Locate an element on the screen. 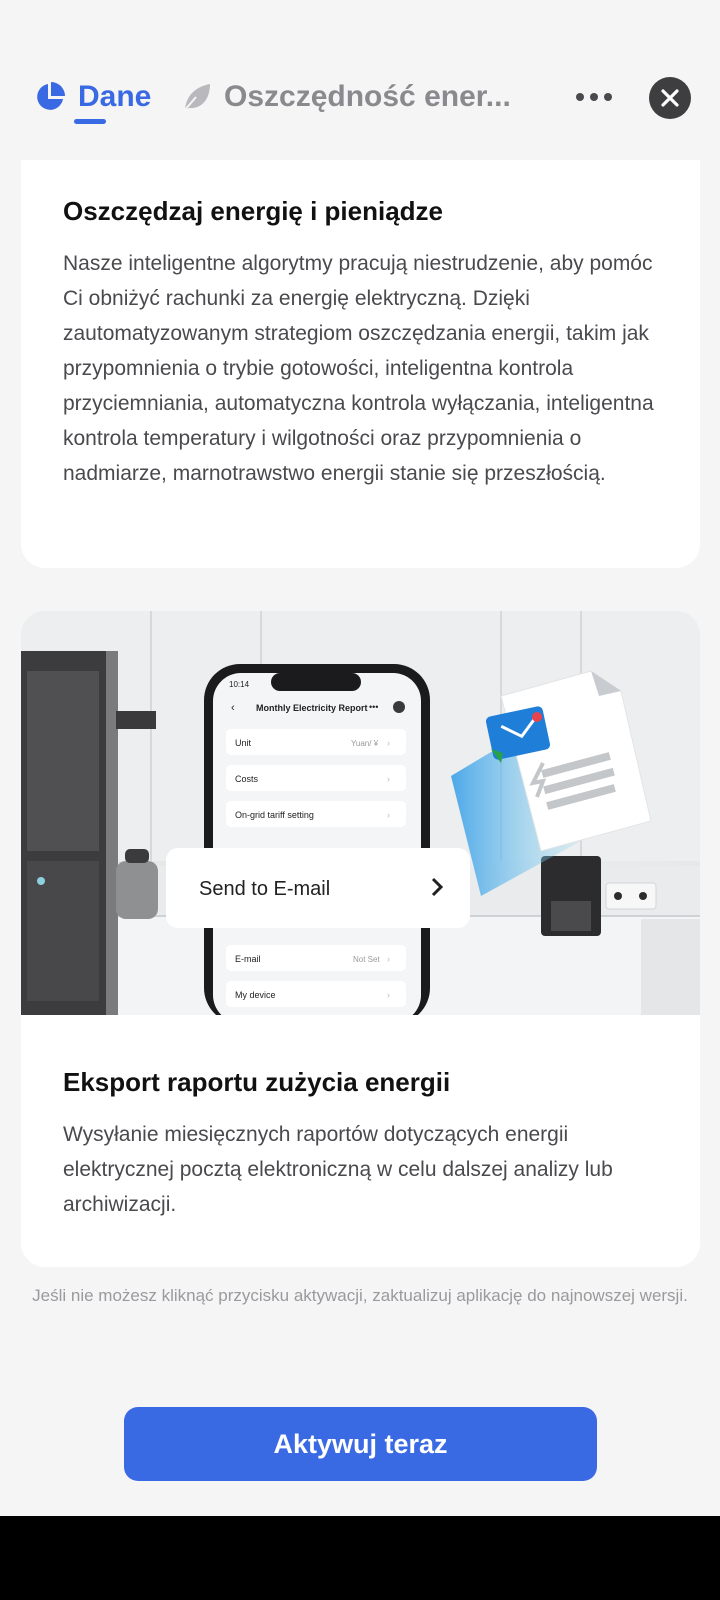  svg-text: My device is located at coordinates (255, 995).